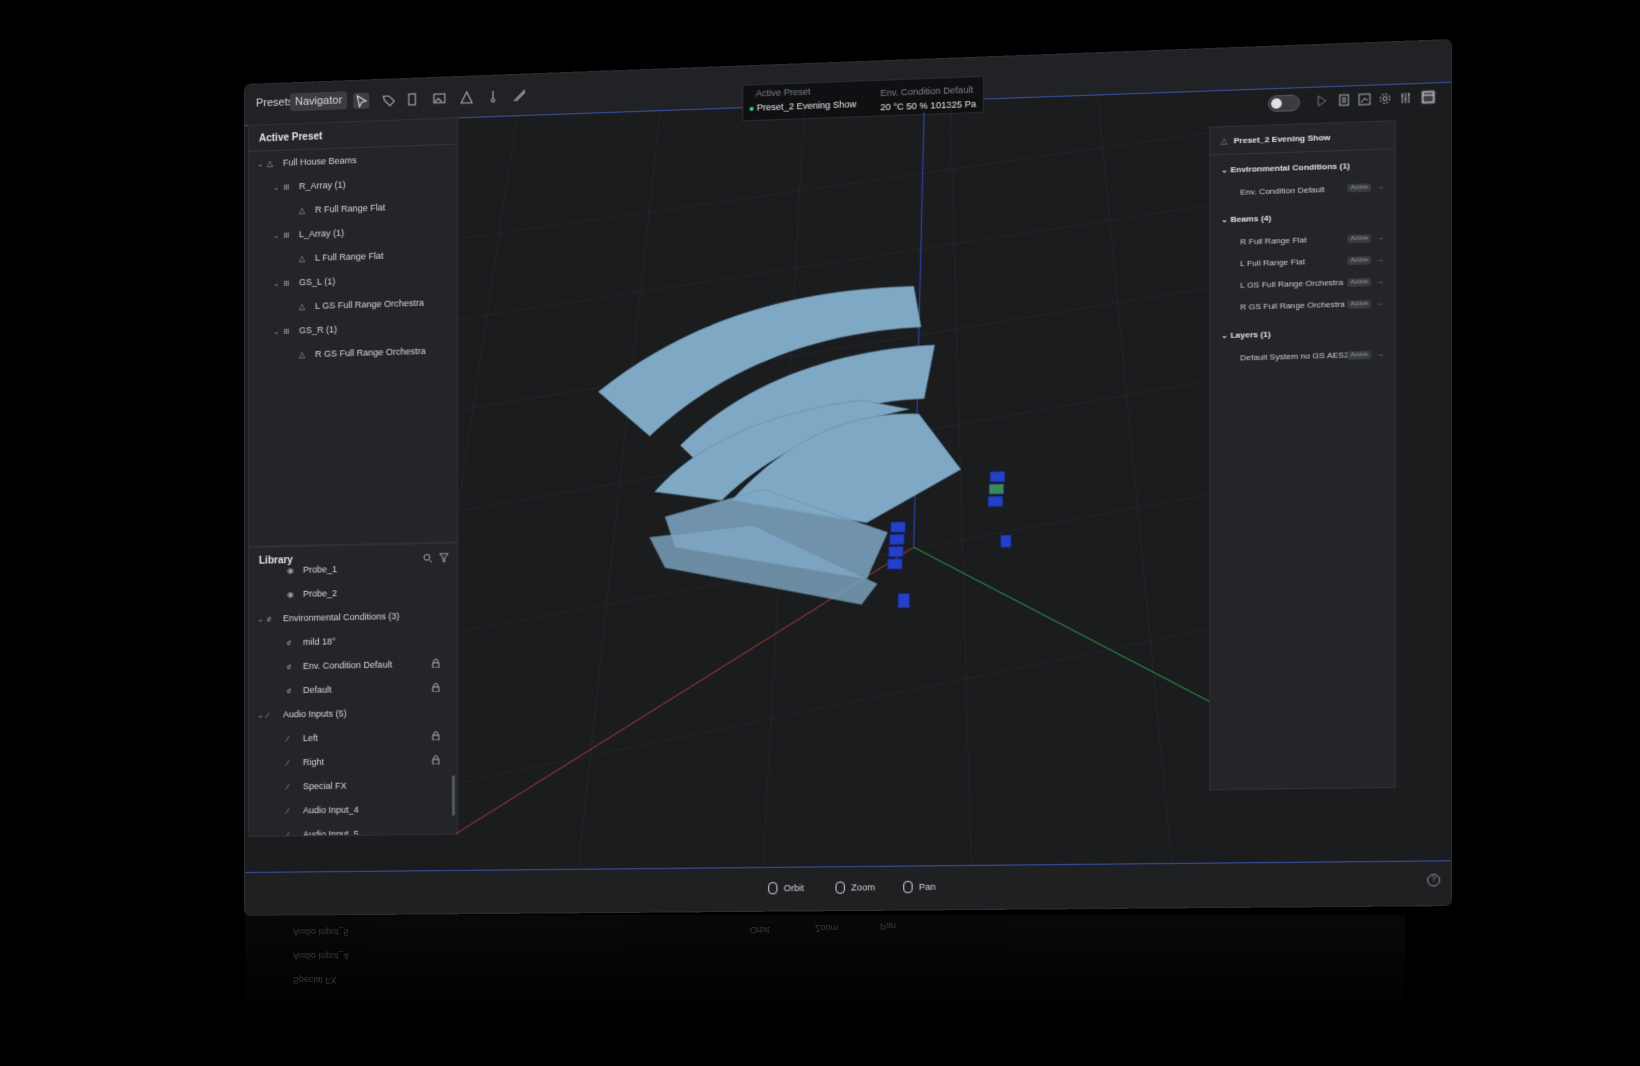 This screenshot has width=1640, height=1066. What do you see at coordinates (1405, 97) in the screenshot?
I see `sliders-icon` at bounding box center [1405, 97].